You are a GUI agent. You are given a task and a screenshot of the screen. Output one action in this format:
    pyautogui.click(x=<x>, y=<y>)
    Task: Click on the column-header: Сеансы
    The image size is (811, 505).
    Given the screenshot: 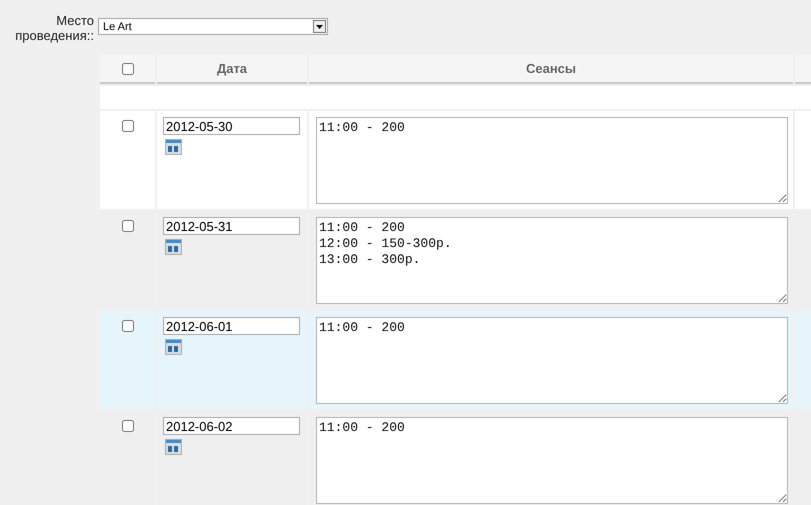 What is the action you would take?
    pyautogui.click(x=551, y=69)
    